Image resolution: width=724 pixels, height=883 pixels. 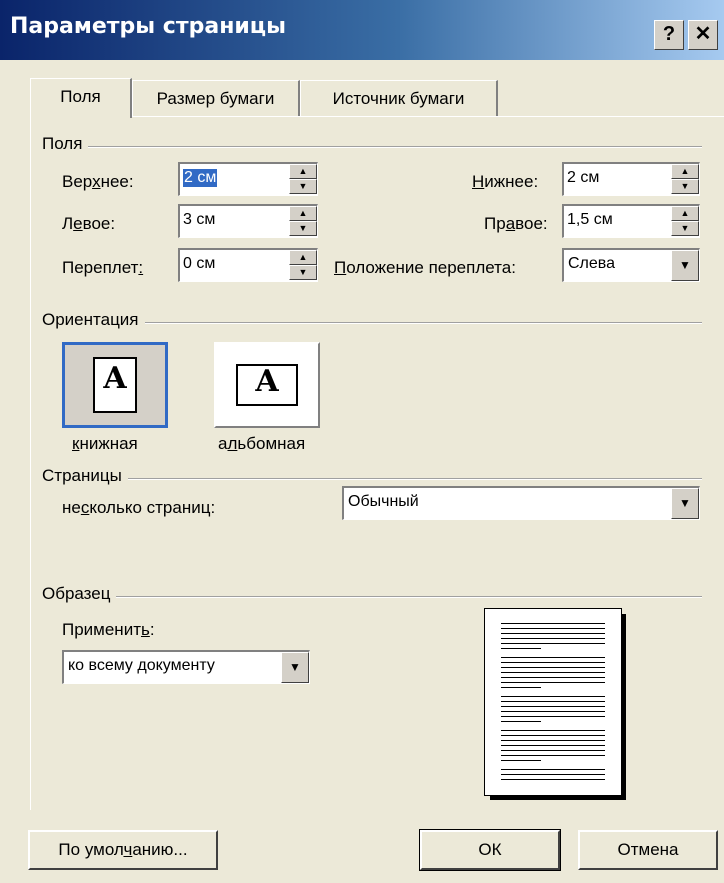 I want to click on tab-margins: Поля, so click(x=81, y=98).